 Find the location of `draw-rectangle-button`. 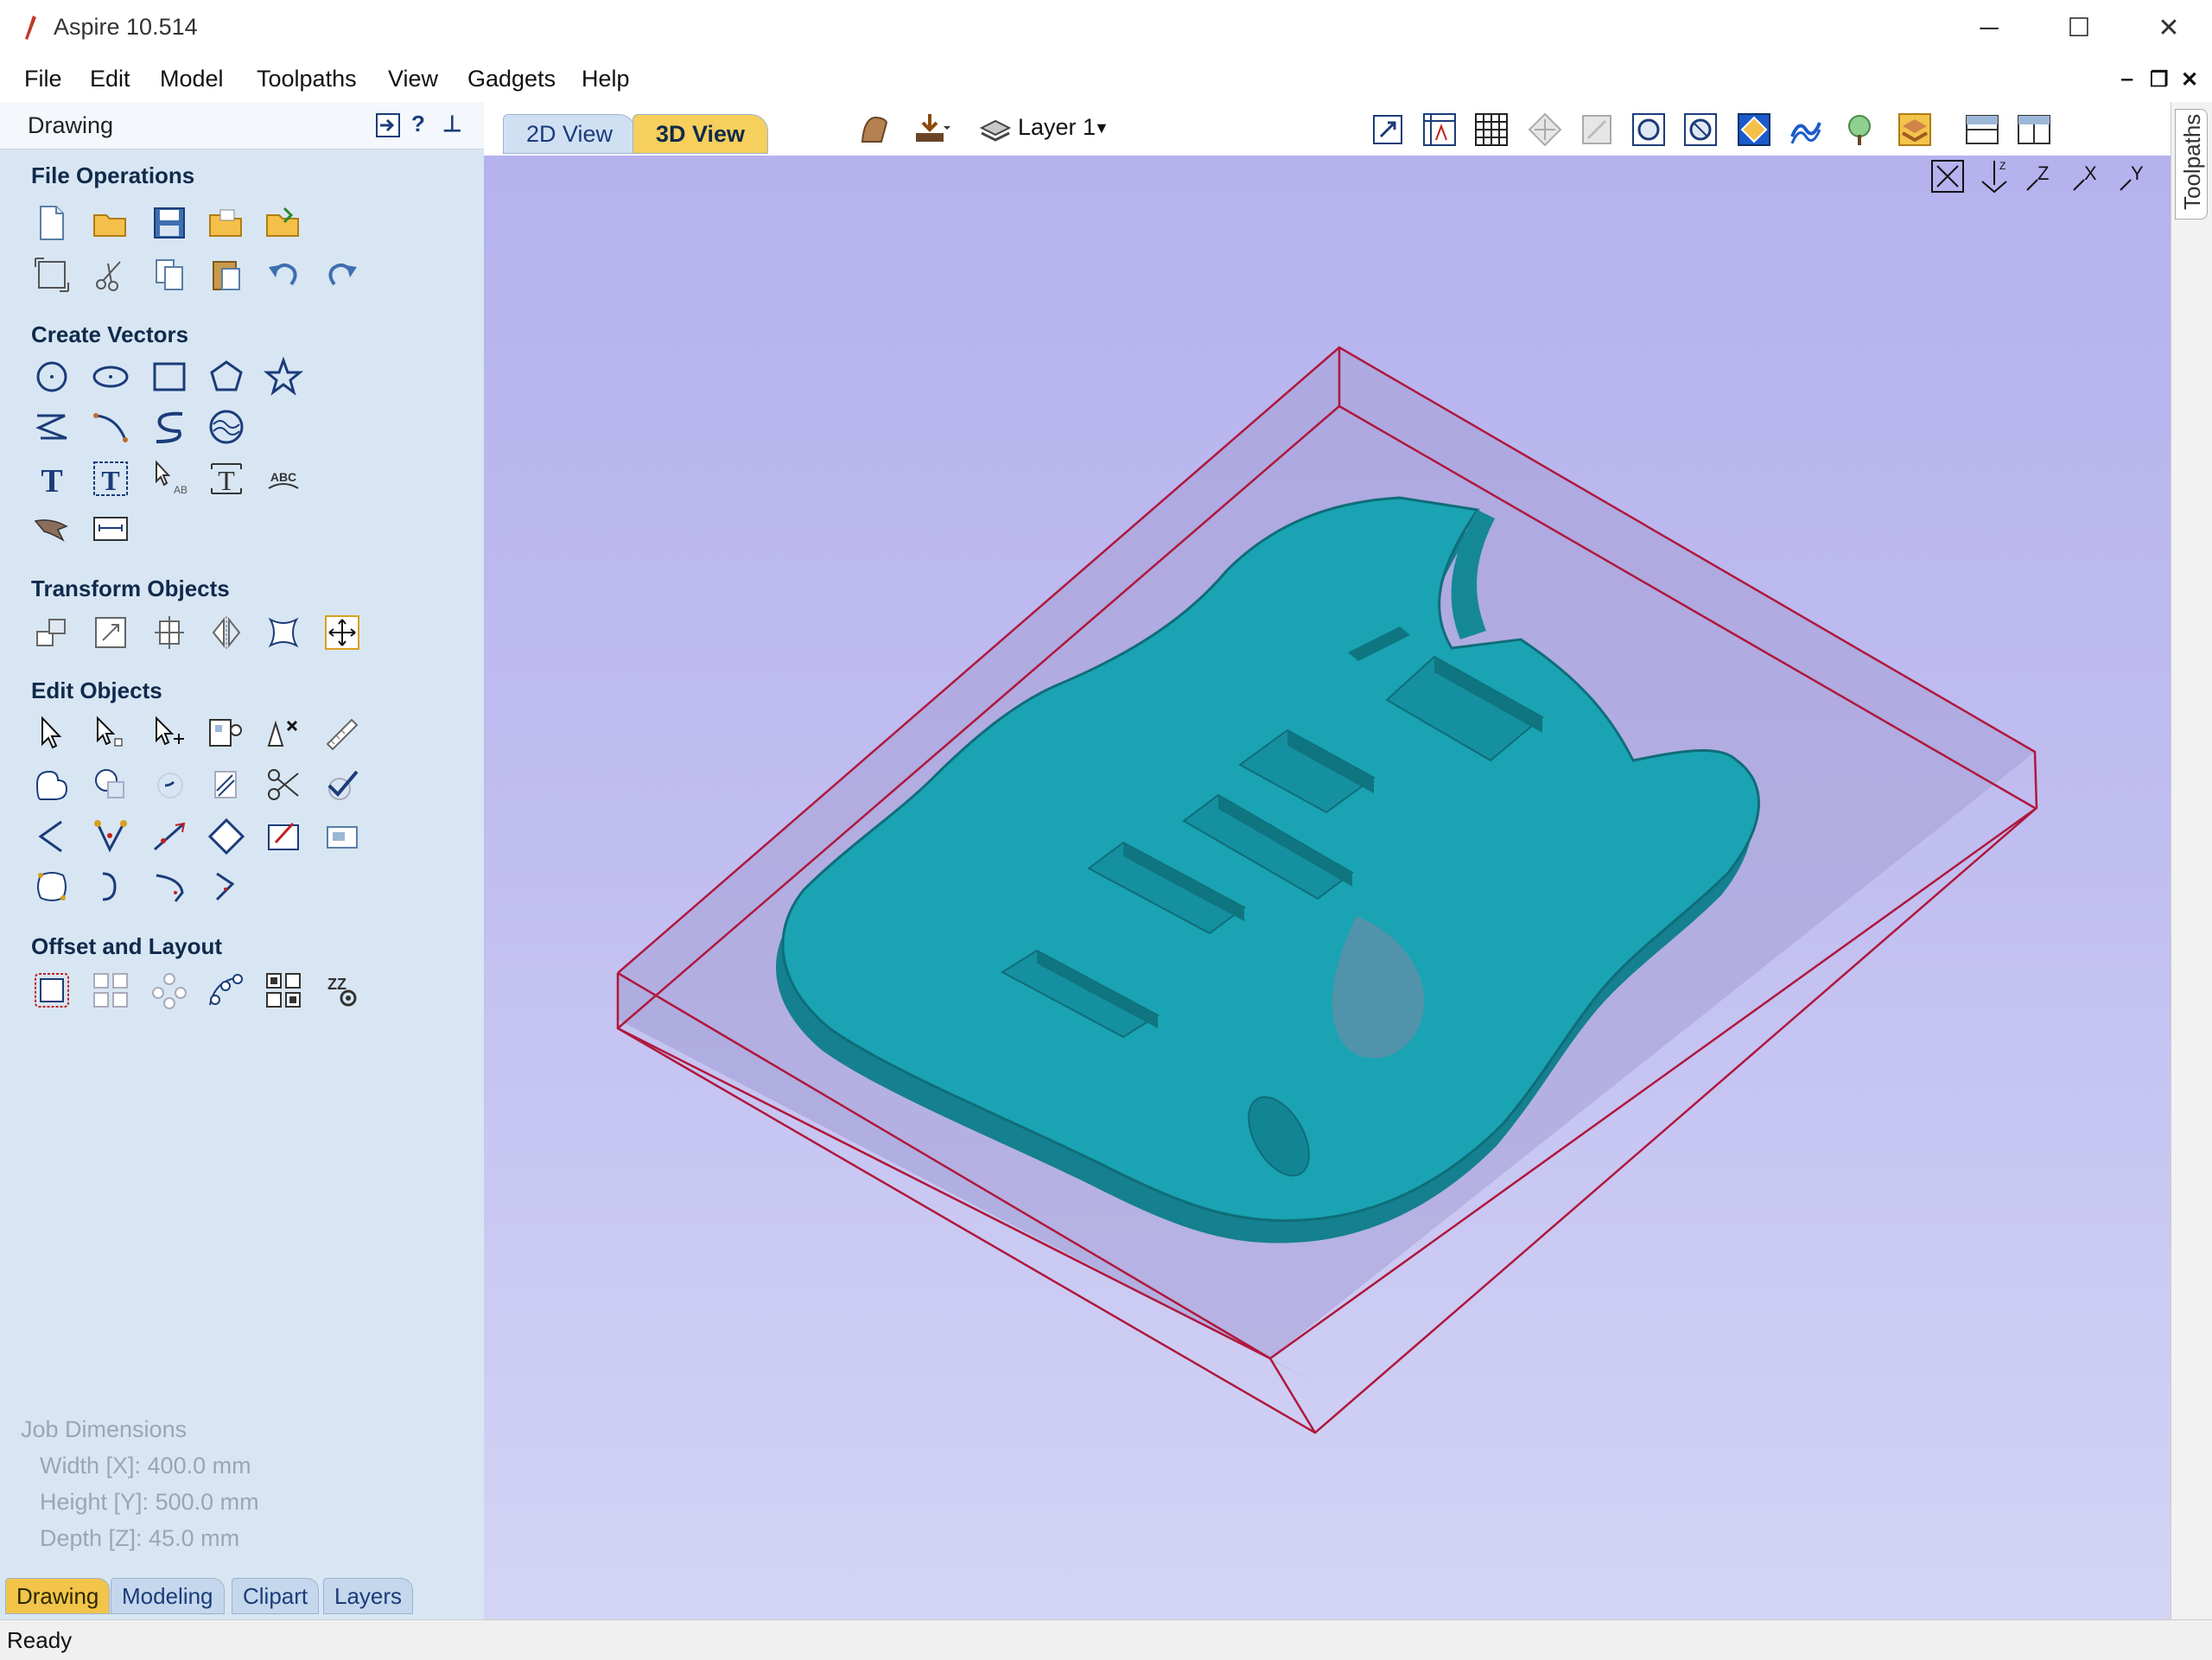

draw-rectangle-button is located at coordinates (169, 376).